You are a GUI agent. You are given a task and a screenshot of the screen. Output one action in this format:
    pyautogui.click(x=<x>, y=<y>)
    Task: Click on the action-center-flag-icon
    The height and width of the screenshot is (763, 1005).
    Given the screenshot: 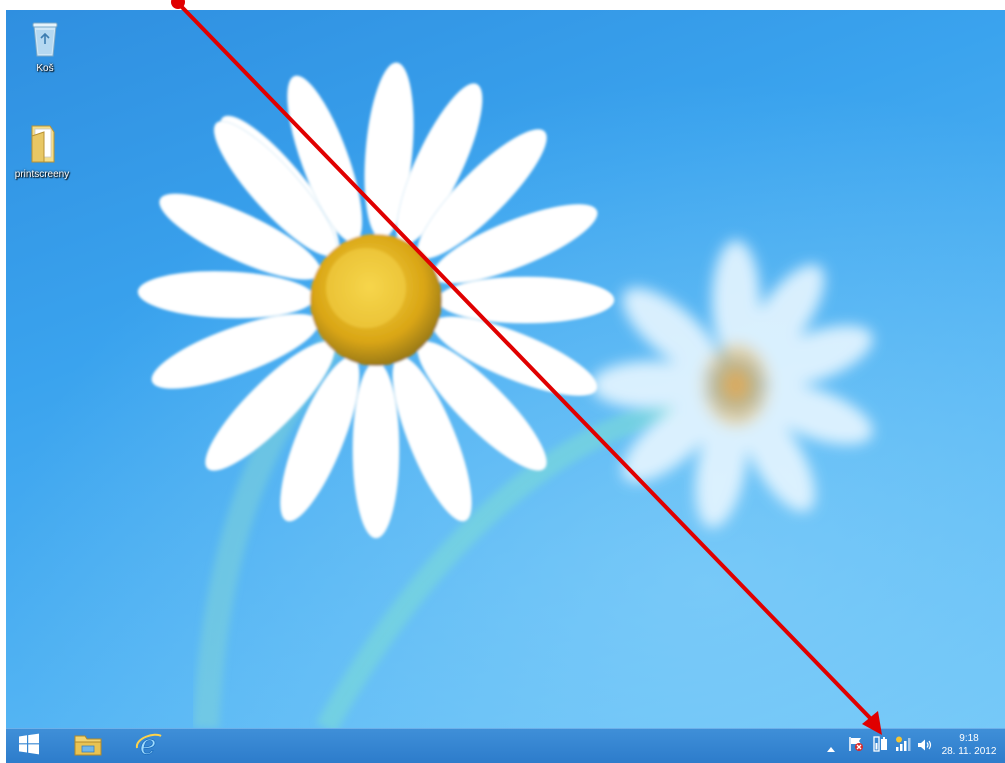 What is the action you would take?
    pyautogui.click(x=856, y=746)
    